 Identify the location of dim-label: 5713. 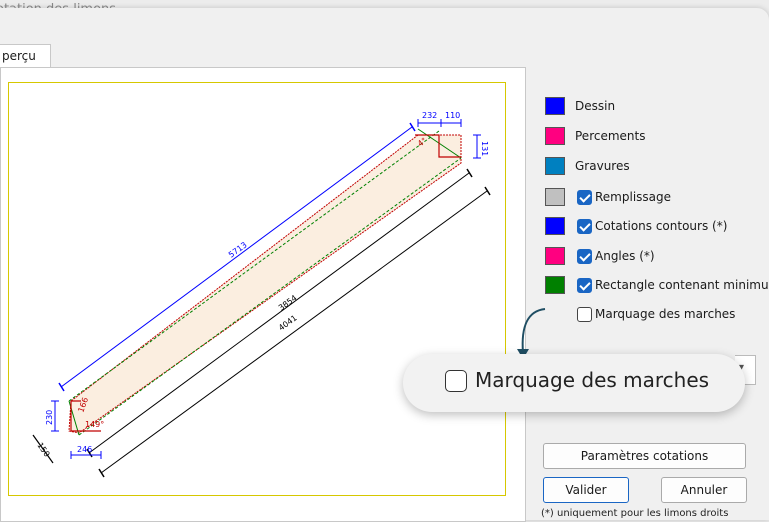
(238, 249).